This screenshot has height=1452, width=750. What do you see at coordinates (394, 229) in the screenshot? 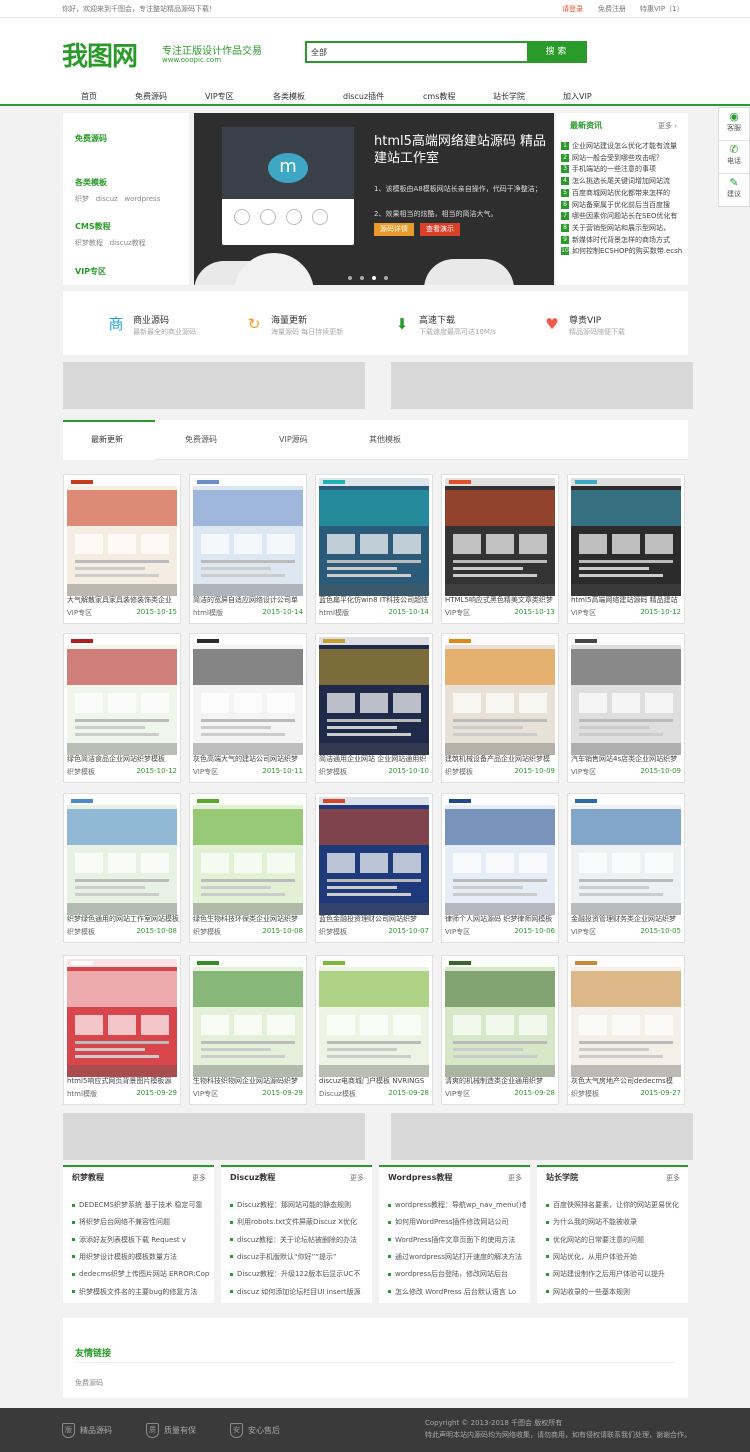
I see `banner-detail-button: 源码详情` at bounding box center [394, 229].